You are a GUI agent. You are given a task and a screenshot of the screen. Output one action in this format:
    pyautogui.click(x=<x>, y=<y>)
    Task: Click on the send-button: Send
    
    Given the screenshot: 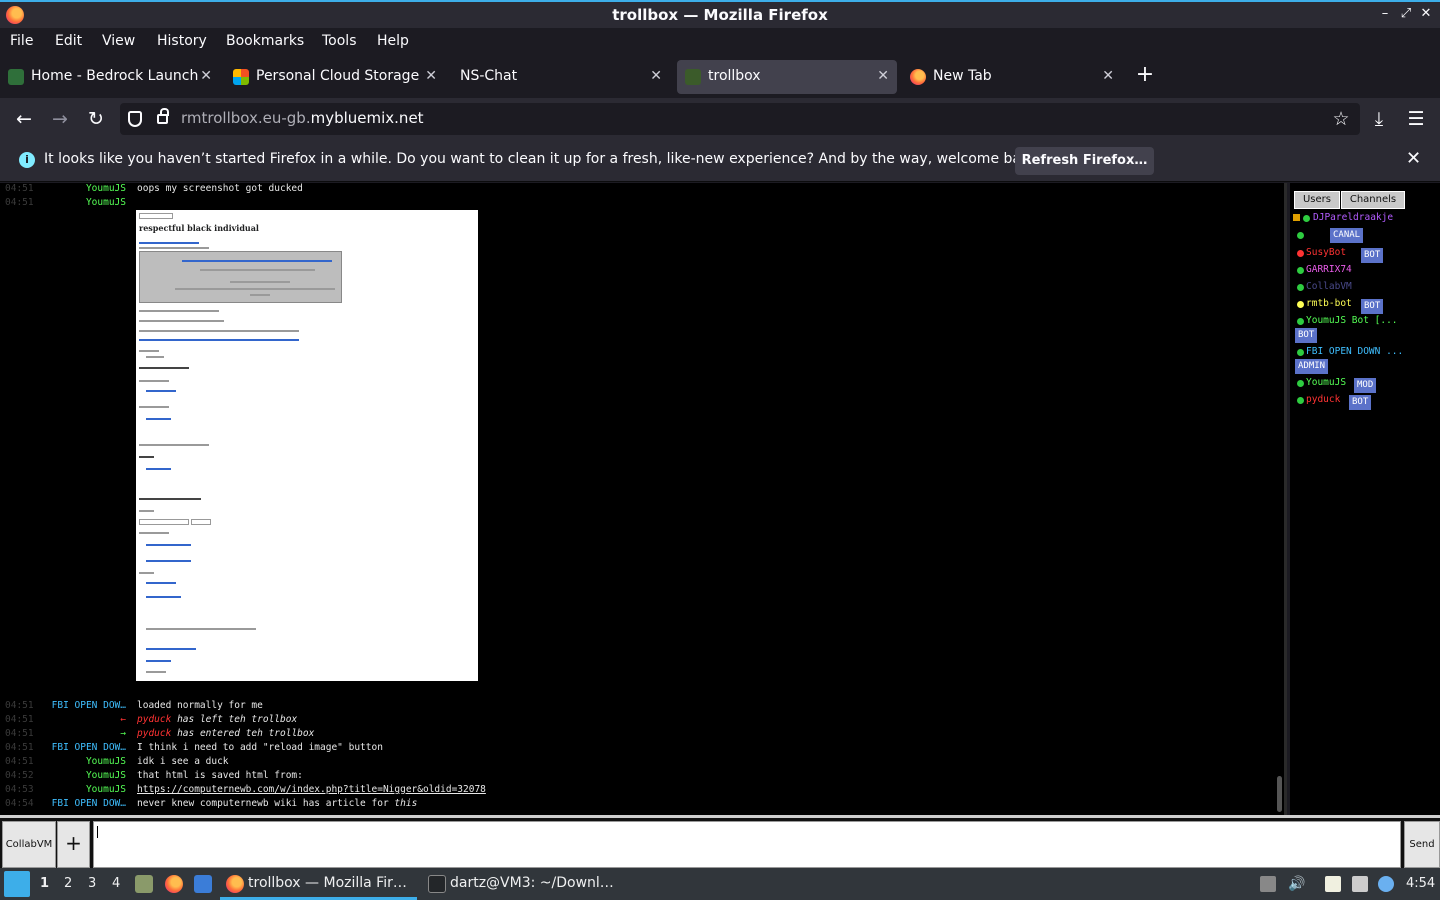 What is the action you would take?
    pyautogui.click(x=1422, y=844)
    